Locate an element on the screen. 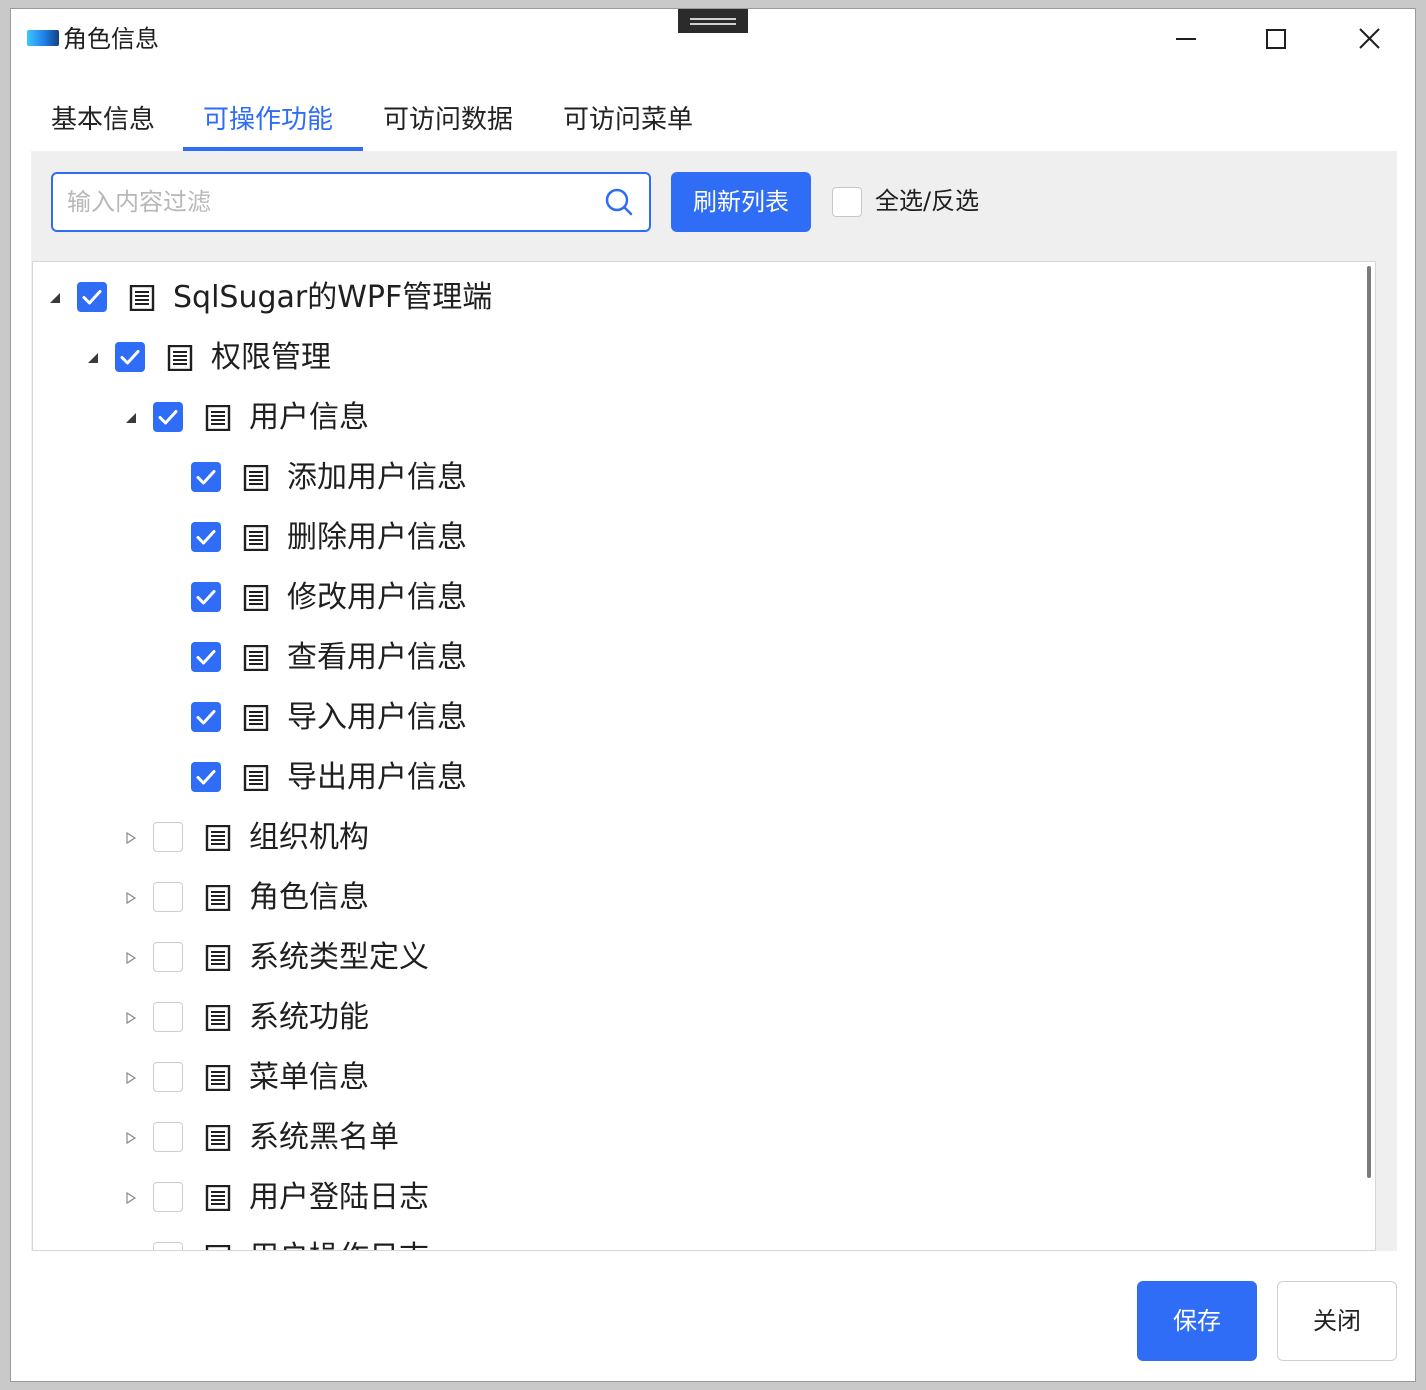  tree-node: 查看用户信息 is located at coordinates (693, 658).